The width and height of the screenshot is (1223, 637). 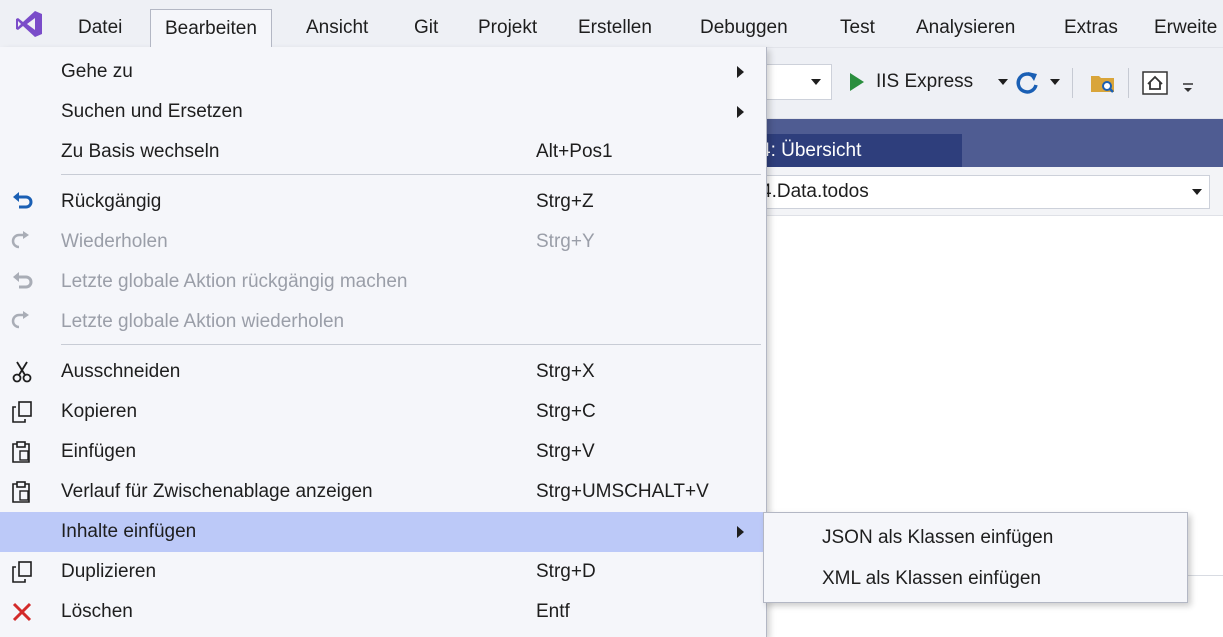 I want to click on menu-git: Git, so click(x=426, y=28).